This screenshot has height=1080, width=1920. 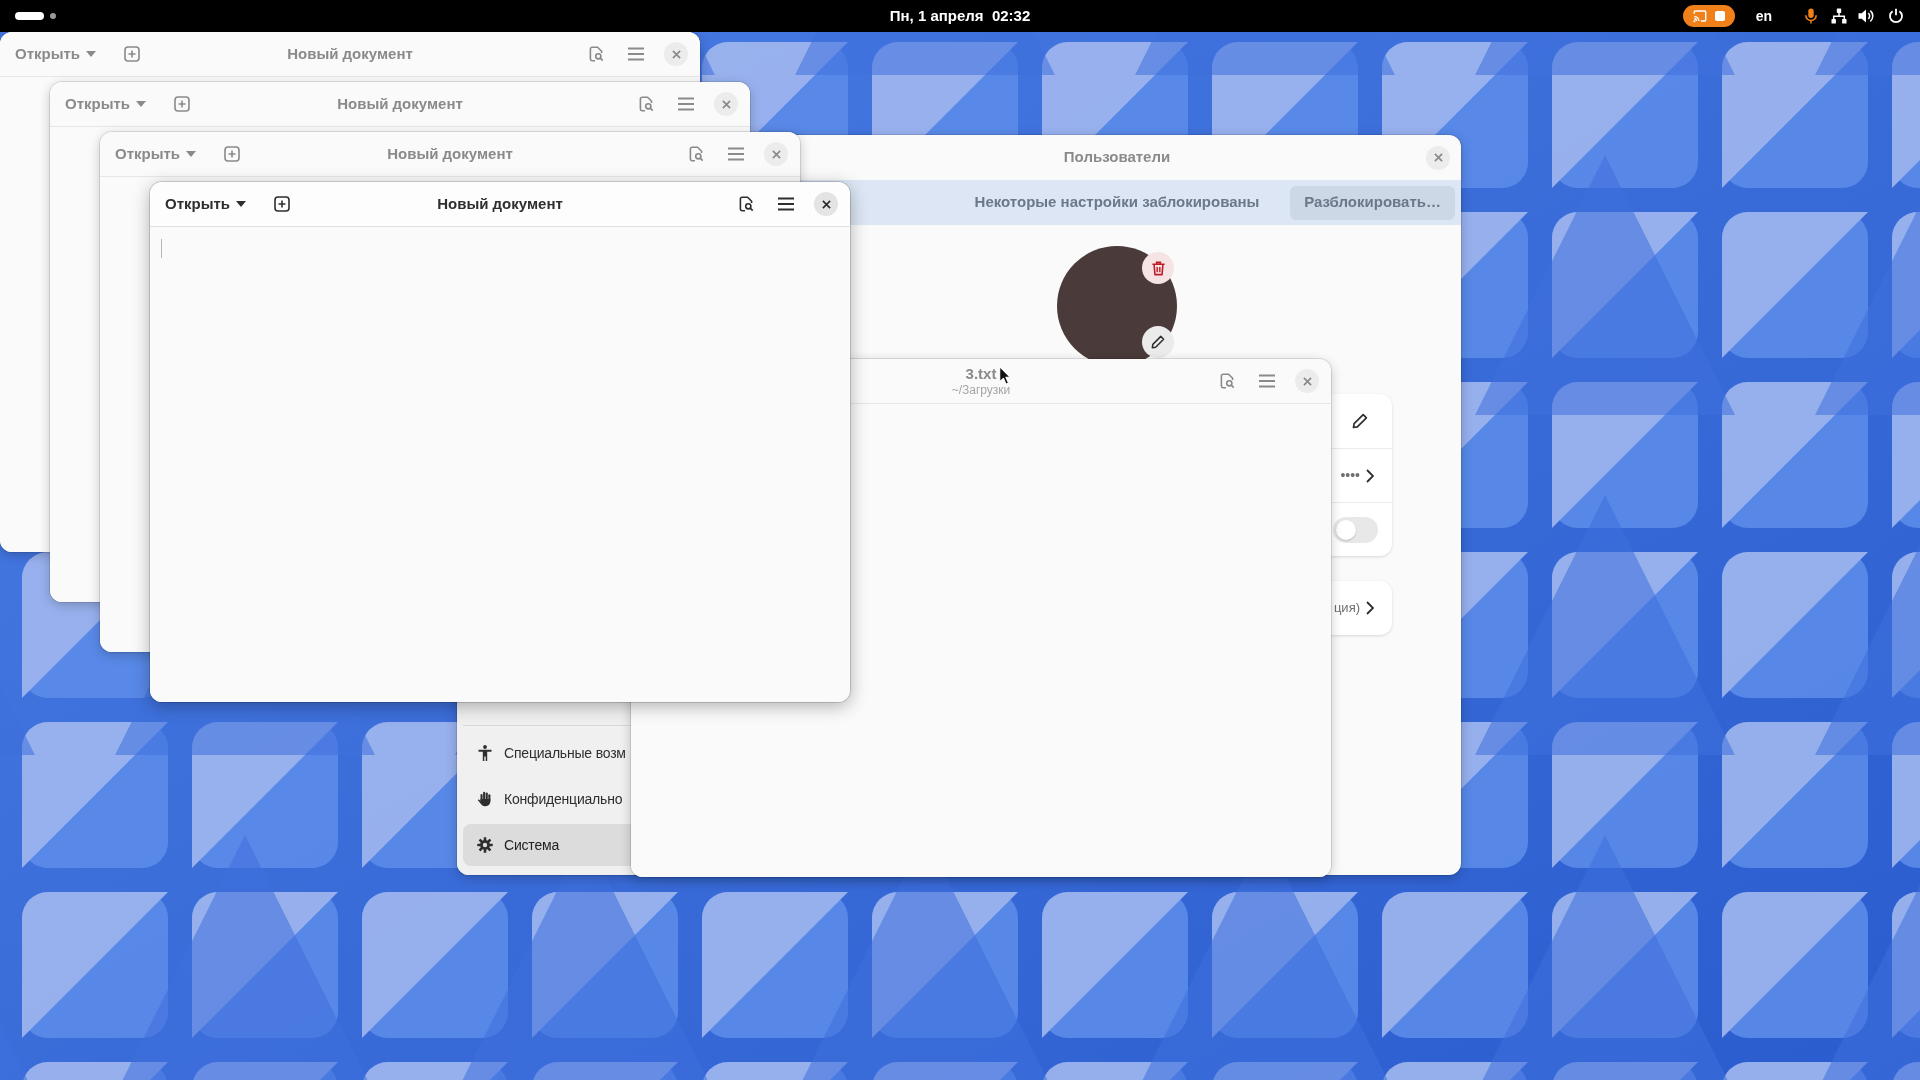 What do you see at coordinates (1350, 475) in the screenshot?
I see `password-dots: ••••` at bounding box center [1350, 475].